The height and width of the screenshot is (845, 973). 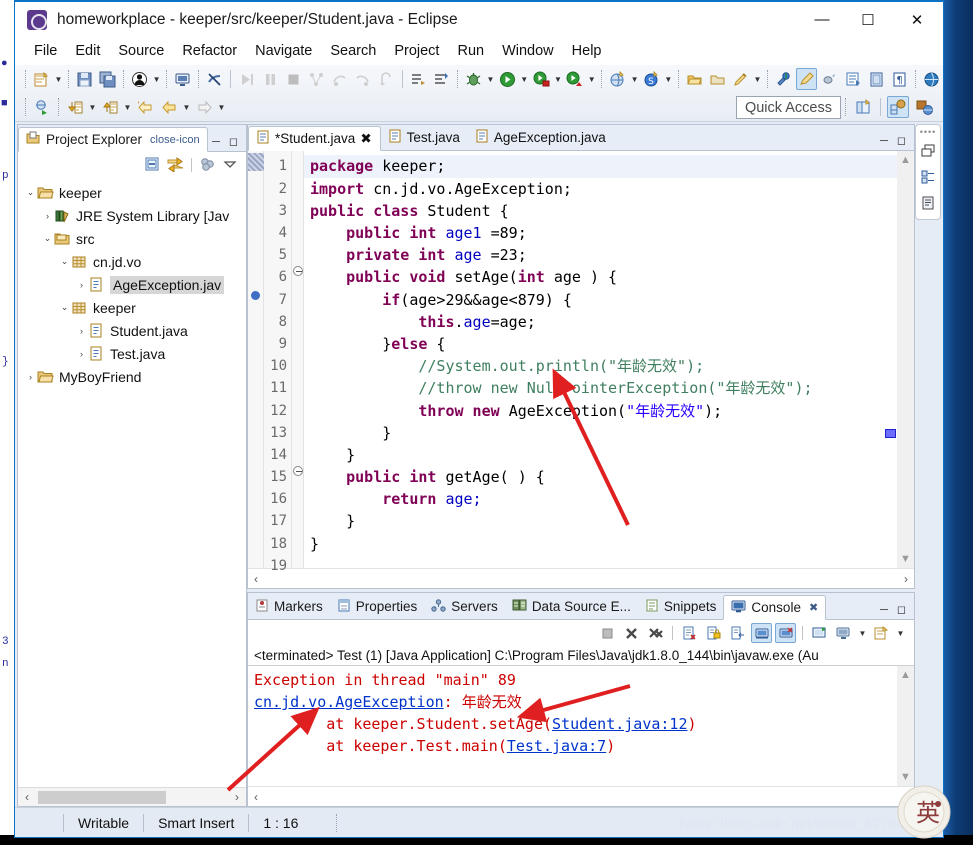 What do you see at coordinates (255, 296) in the screenshot?
I see `breakpoint-marker` at bounding box center [255, 296].